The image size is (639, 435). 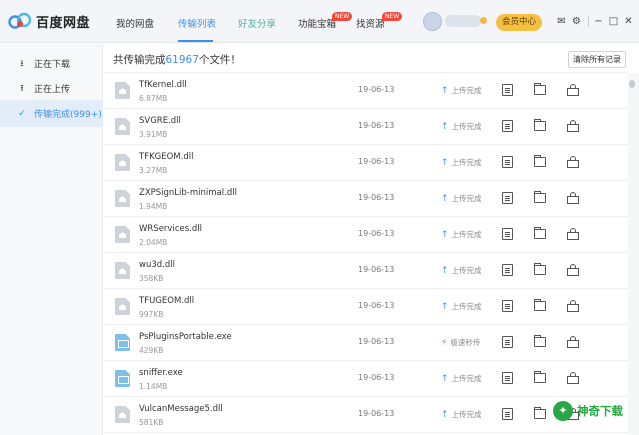 I want to click on table-row: TfKernel.dll 6.87MB 19-06-13 ↑ 上传完成, so click(x=366, y=91).